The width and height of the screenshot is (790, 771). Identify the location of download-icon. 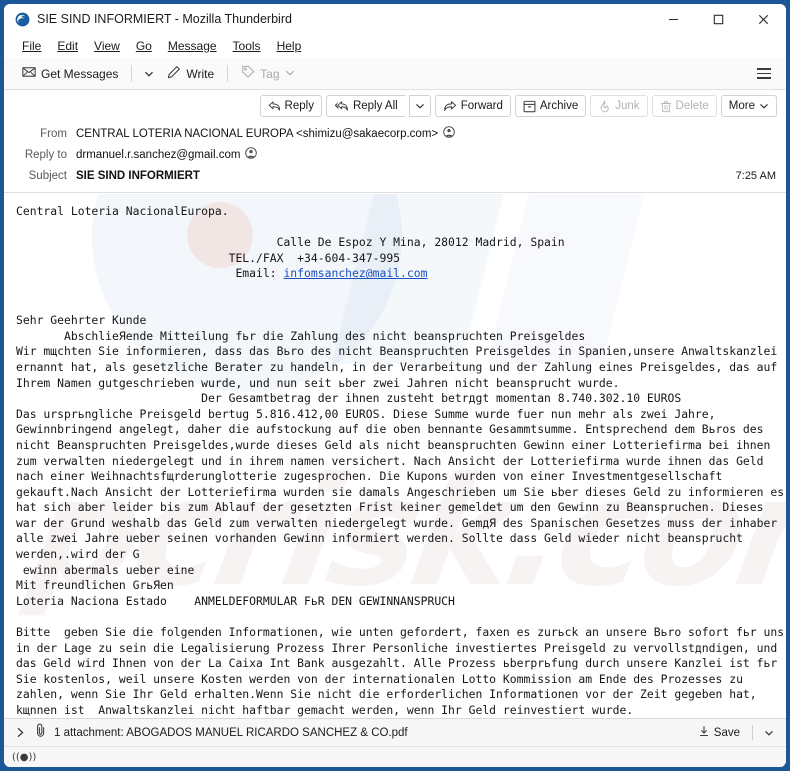
(704, 732).